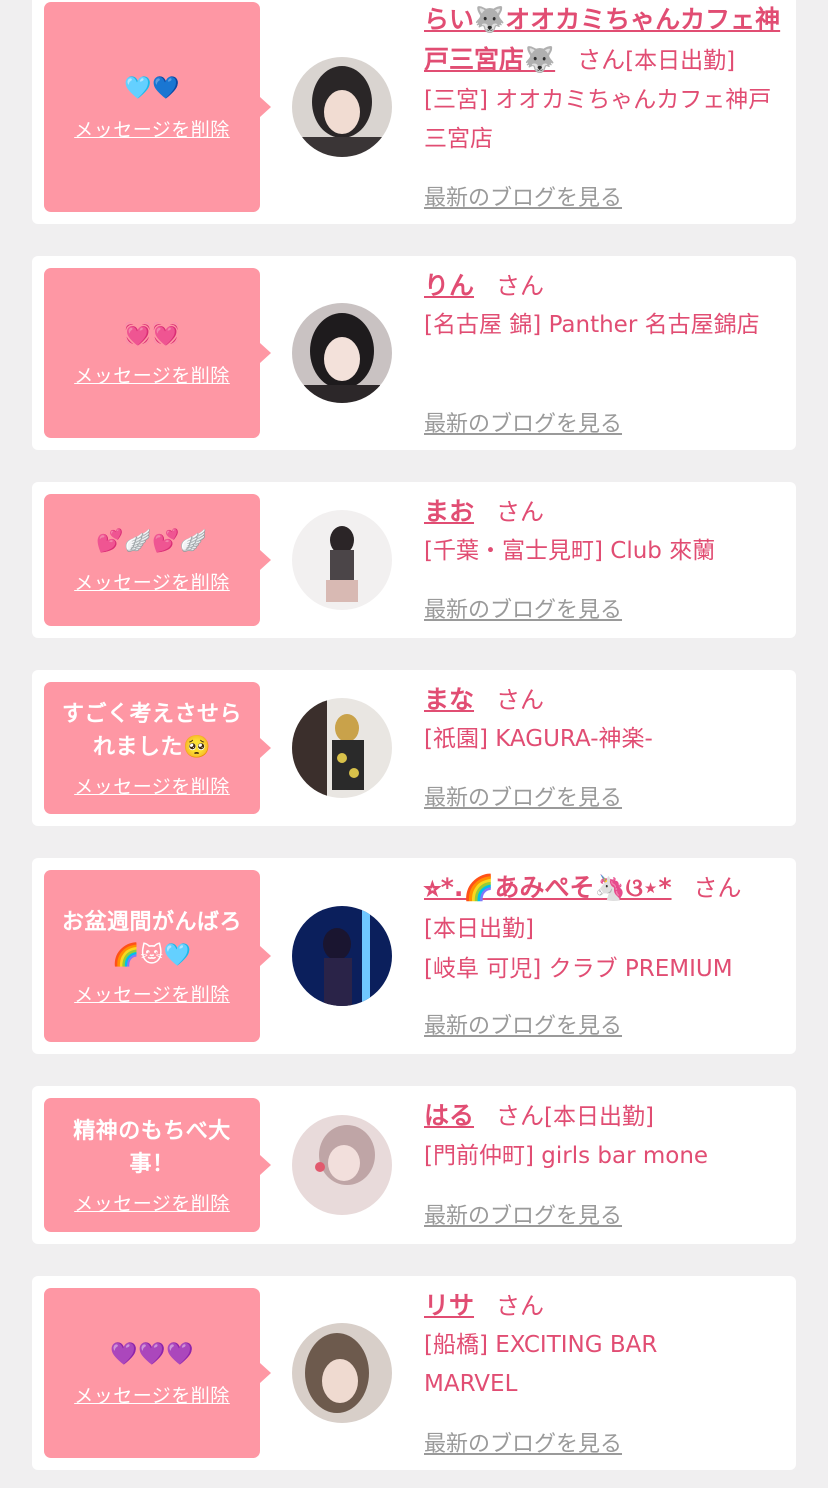  What do you see at coordinates (598, 119) in the screenshot?
I see `shop-info: [三宮] オオカミちゃんカフェ神戸三宮店` at bounding box center [598, 119].